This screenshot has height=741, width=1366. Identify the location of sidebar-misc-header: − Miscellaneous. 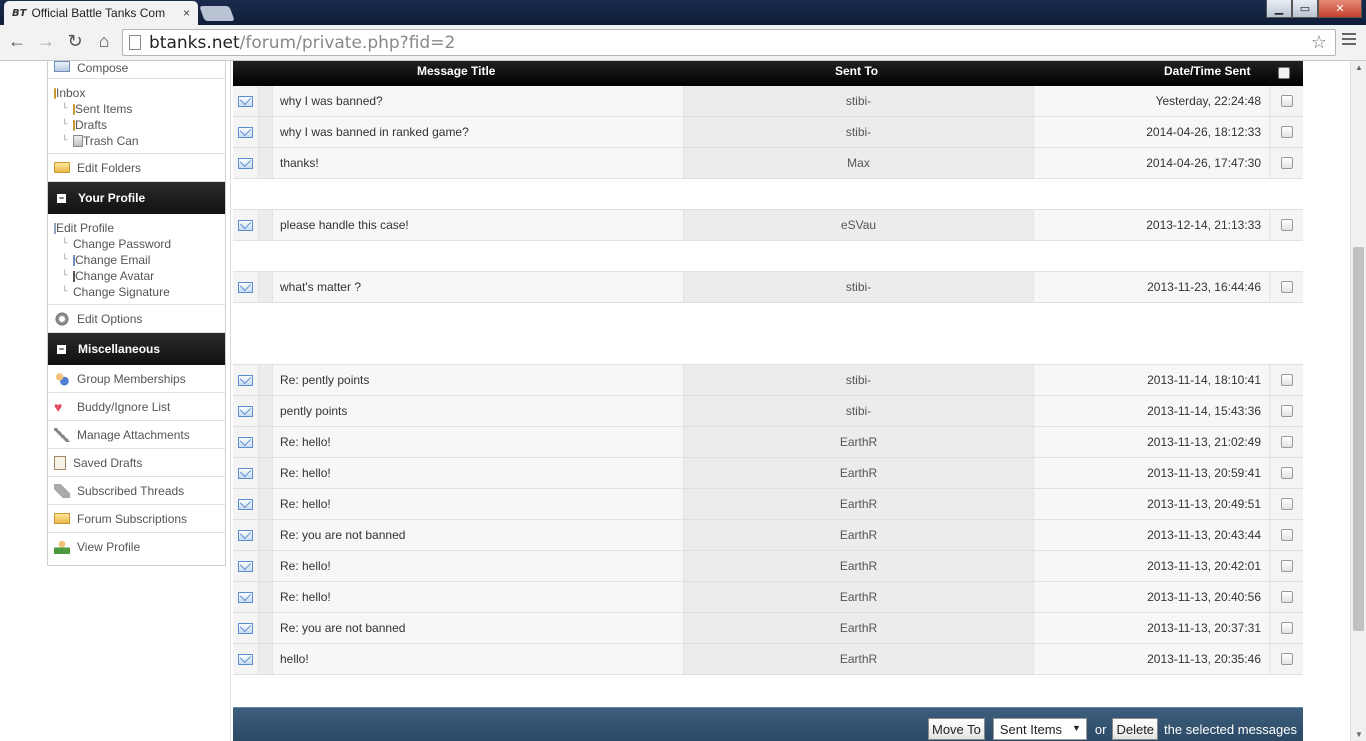
(136, 349).